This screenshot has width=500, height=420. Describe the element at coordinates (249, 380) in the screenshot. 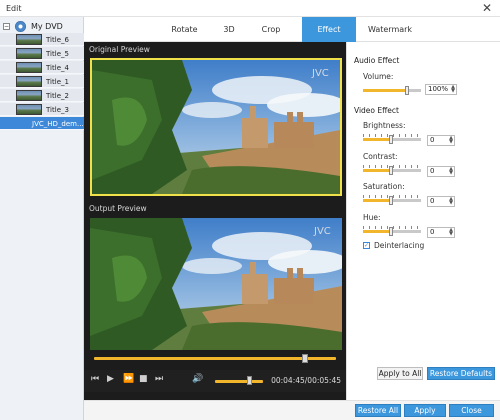

I see `volume-thumb` at that location.